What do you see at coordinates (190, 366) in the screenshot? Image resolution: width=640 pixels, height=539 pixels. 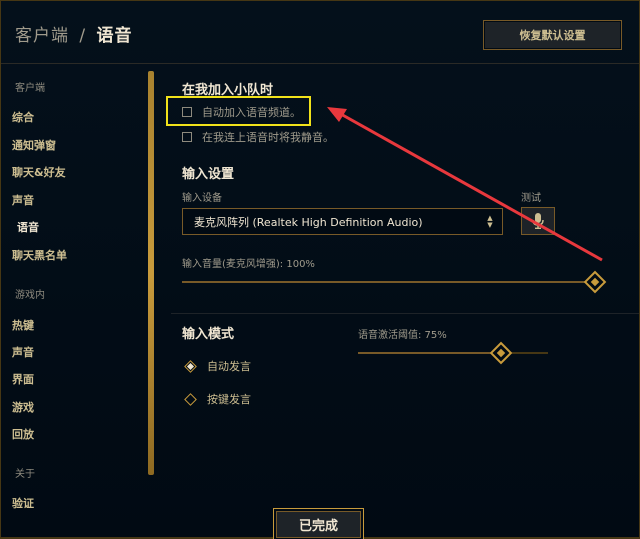 I see `voice-activation-radio` at bounding box center [190, 366].